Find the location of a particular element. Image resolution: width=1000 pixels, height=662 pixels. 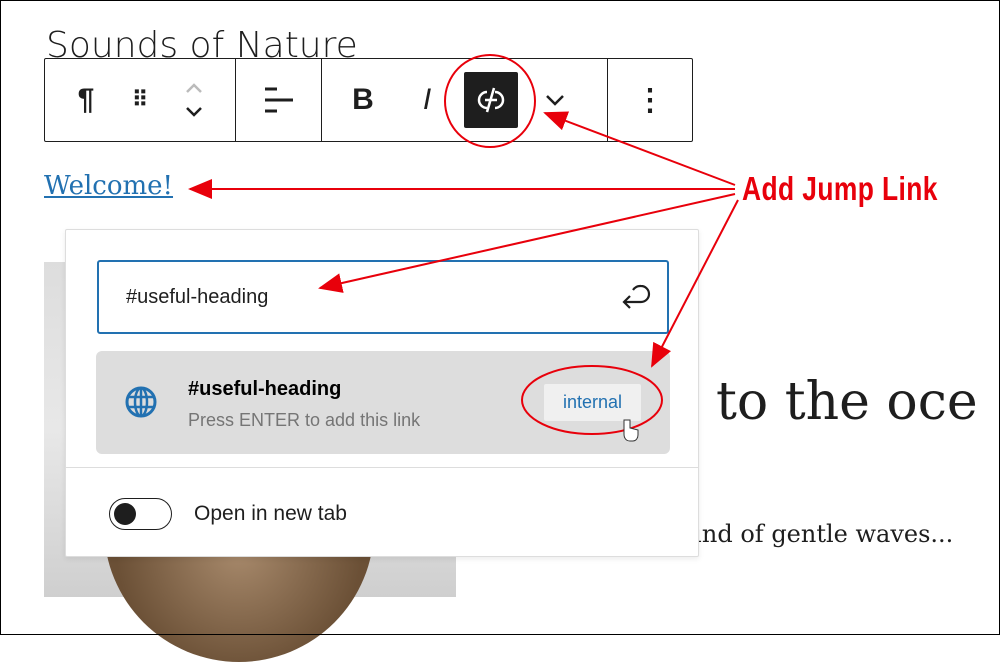

globe-icon is located at coordinates (141, 404).